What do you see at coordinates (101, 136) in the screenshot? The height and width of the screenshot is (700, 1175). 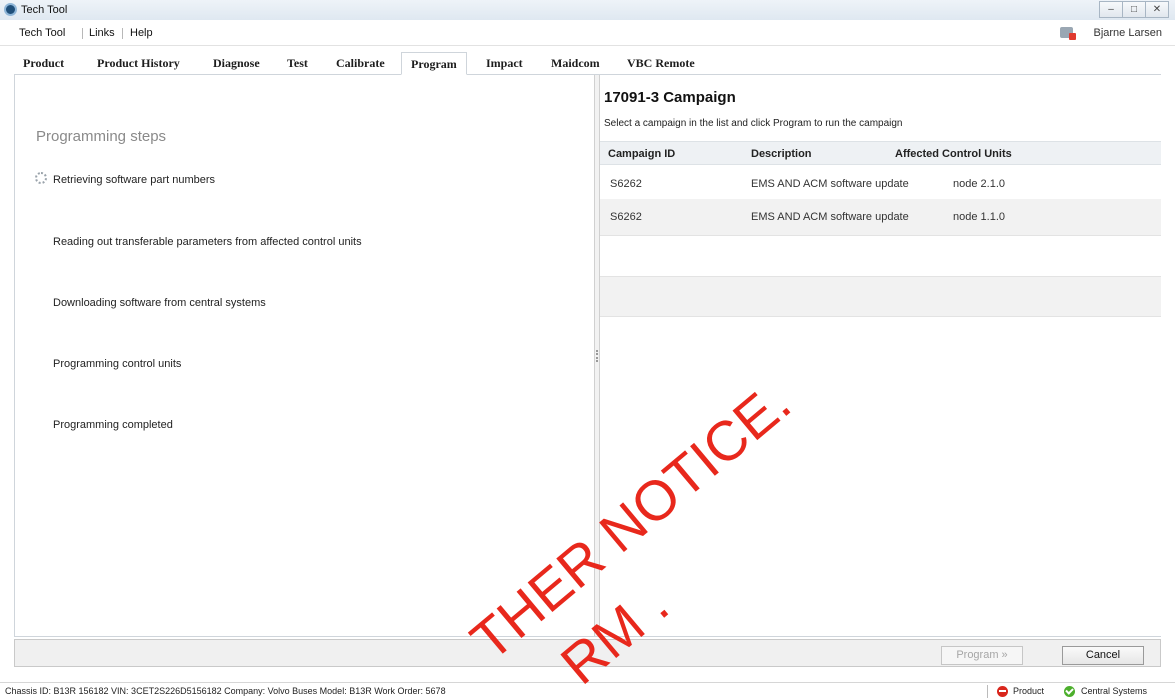 I see `programming-steps-title: Programming steps` at bounding box center [101, 136].